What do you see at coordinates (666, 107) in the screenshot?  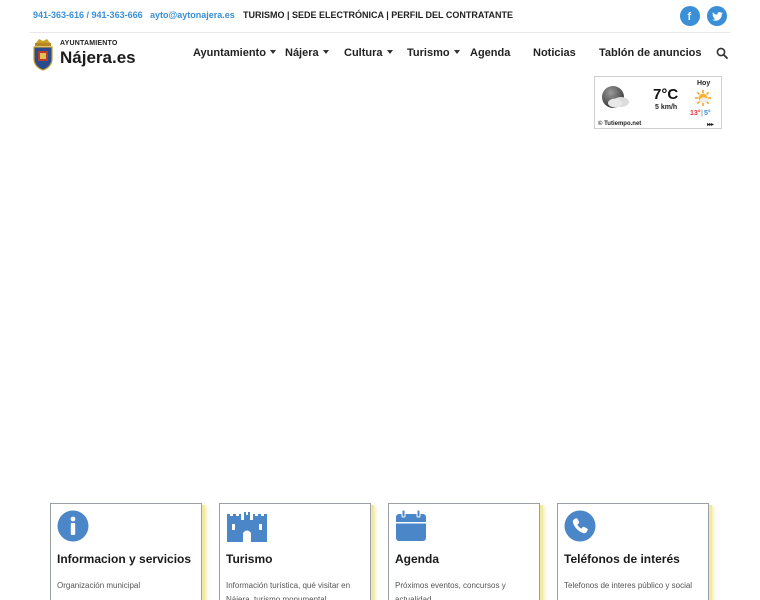 I see `weather-wind: 5 km/h` at bounding box center [666, 107].